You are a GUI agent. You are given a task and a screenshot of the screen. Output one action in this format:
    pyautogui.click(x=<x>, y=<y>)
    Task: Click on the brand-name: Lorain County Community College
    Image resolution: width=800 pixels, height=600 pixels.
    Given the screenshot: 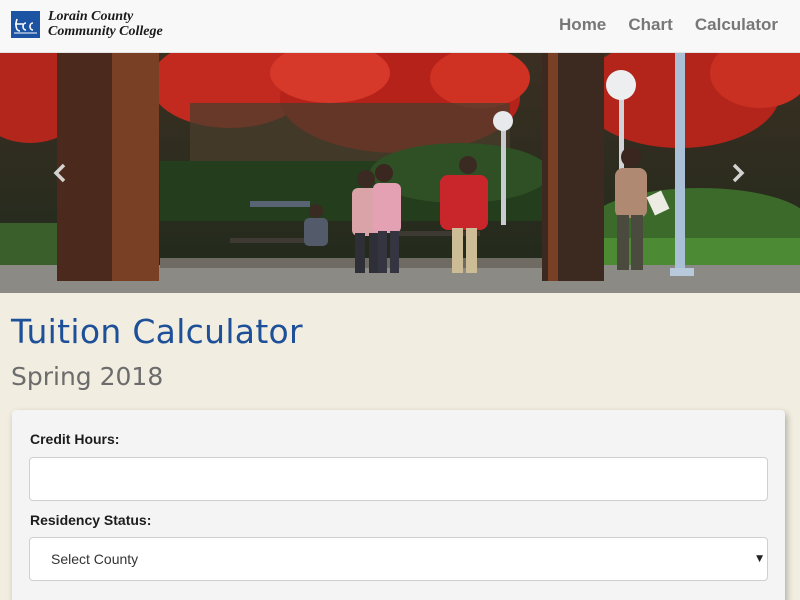 What is the action you would take?
    pyautogui.click(x=105, y=24)
    